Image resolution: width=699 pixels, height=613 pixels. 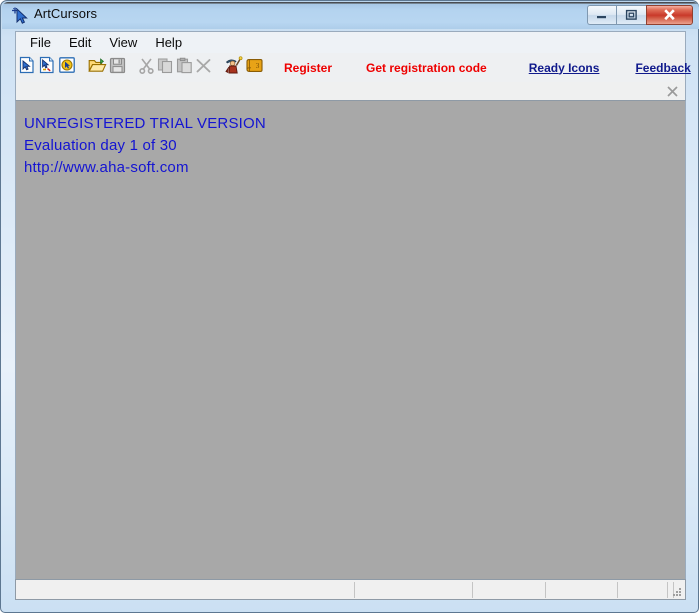 What do you see at coordinates (676, 591) in the screenshot?
I see `resize-grip` at bounding box center [676, 591].